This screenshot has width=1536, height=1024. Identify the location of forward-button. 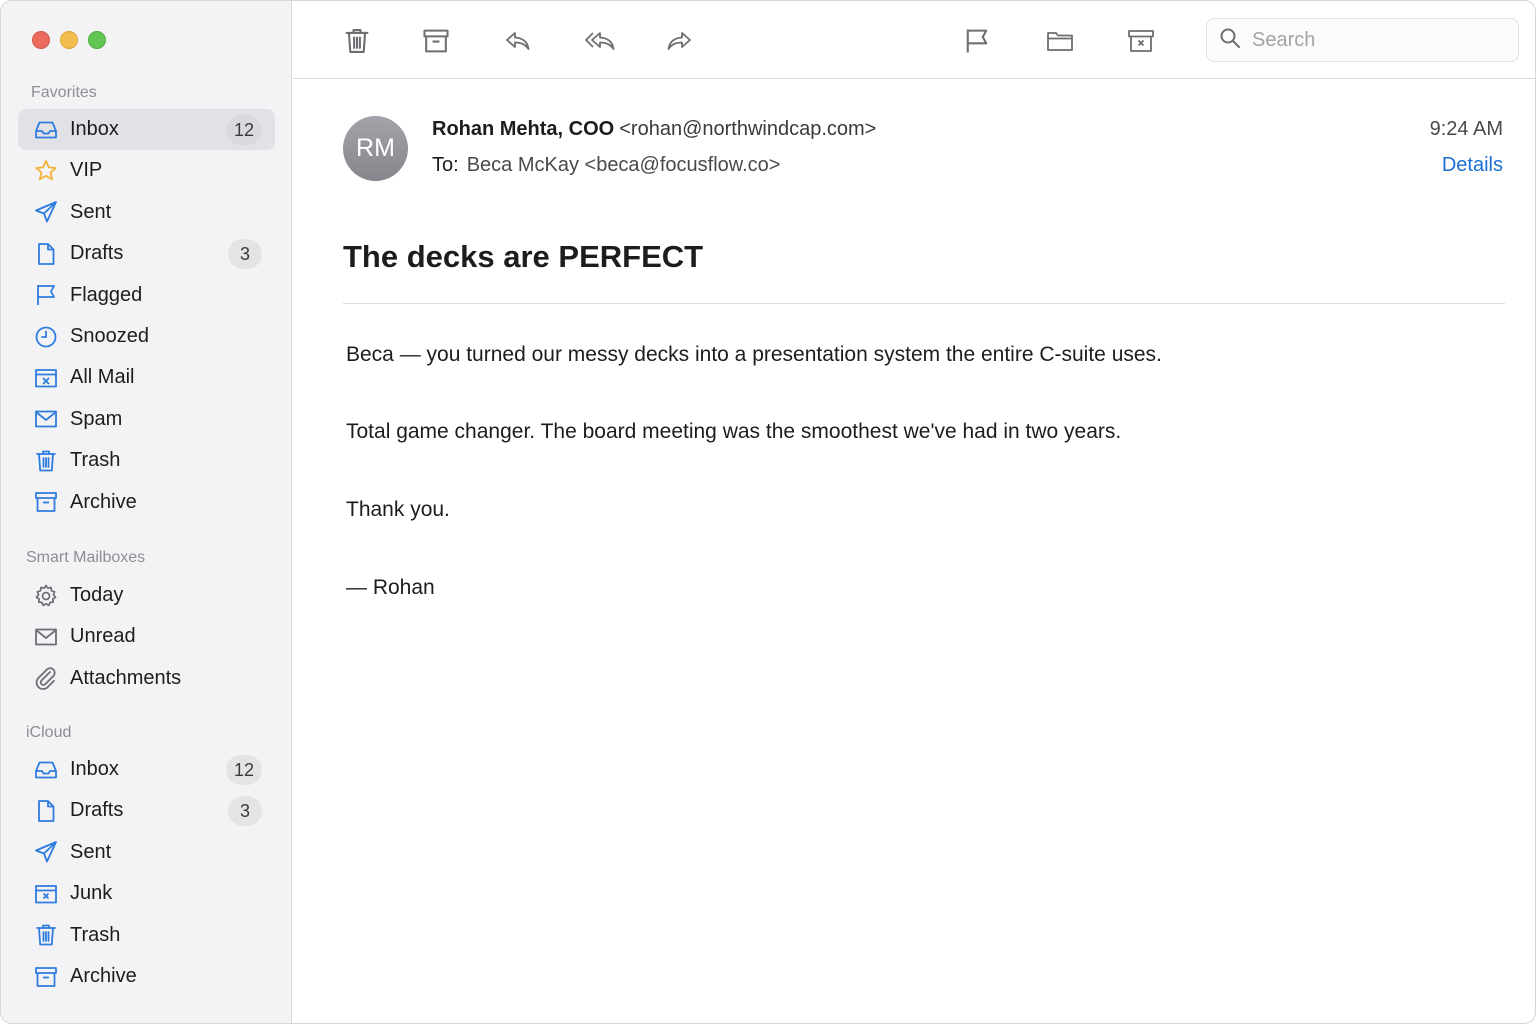
(679, 41).